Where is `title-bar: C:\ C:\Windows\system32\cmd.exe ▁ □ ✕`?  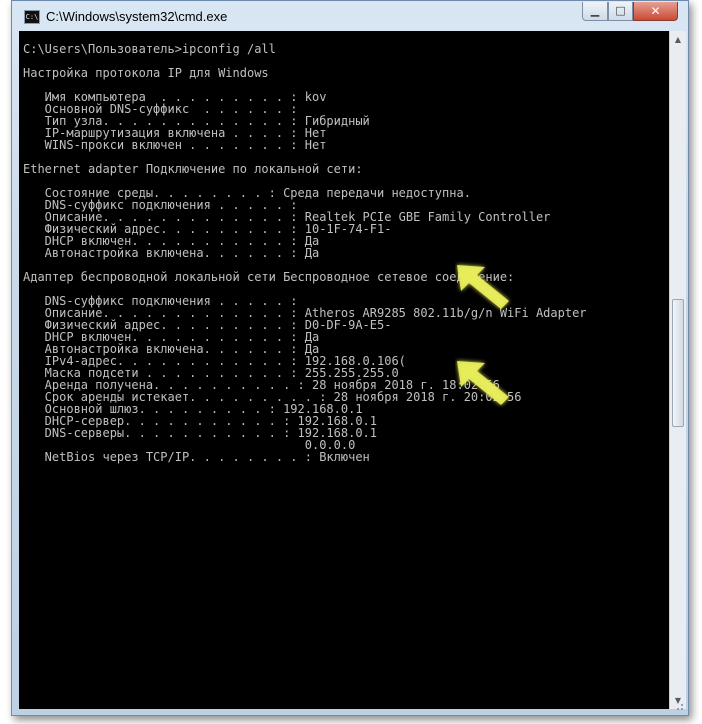 title-bar: C:\ C:\Windows\system32\cmd.exe ▁ □ ✕ is located at coordinates (350, 17).